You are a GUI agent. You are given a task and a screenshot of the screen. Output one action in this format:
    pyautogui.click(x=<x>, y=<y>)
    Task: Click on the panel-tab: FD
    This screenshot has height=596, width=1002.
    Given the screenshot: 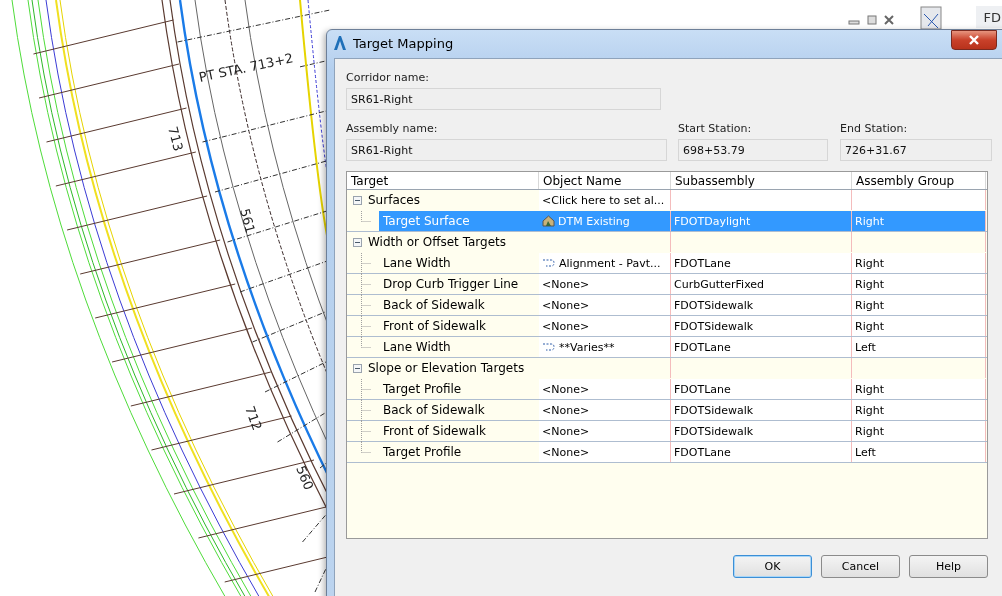 What is the action you would take?
    pyautogui.click(x=989, y=17)
    